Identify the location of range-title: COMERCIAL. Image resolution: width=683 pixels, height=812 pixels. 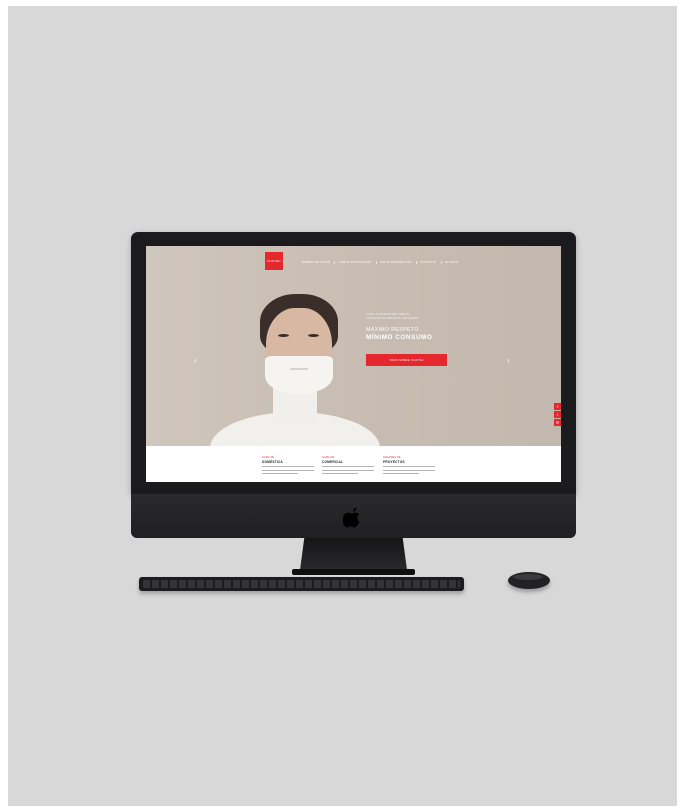
(333, 462).